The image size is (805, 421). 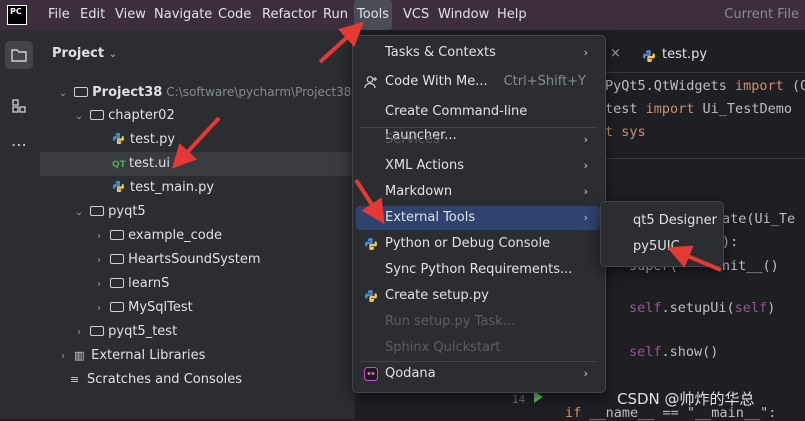 What do you see at coordinates (686, 399) in the screenshot?
I see `watermark-text: CSDN @帅炸的华总` at bounding box center [686, 399].